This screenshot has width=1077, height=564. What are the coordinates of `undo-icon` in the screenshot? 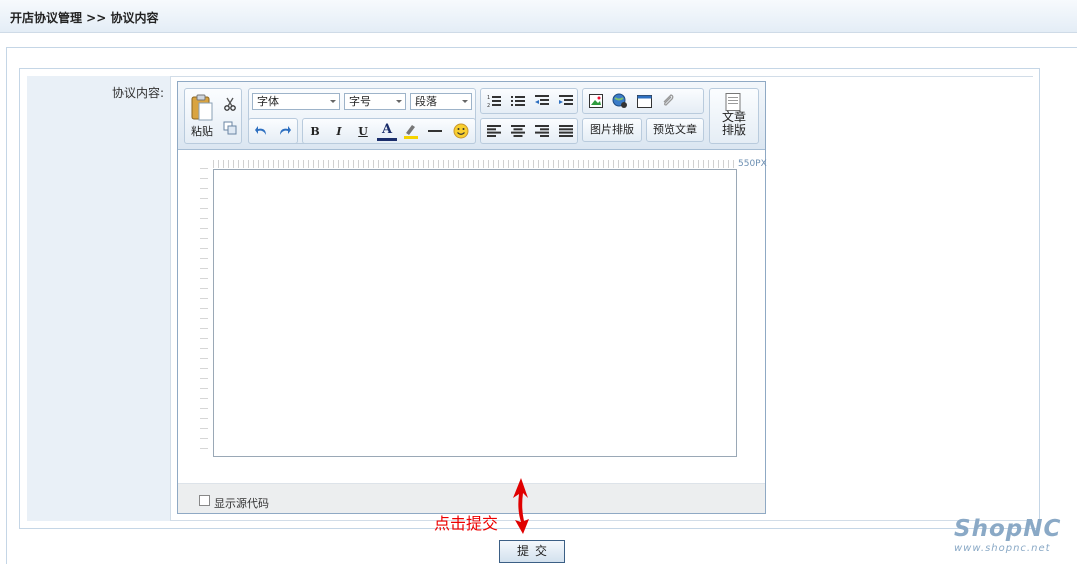 It's located at (260, 130).